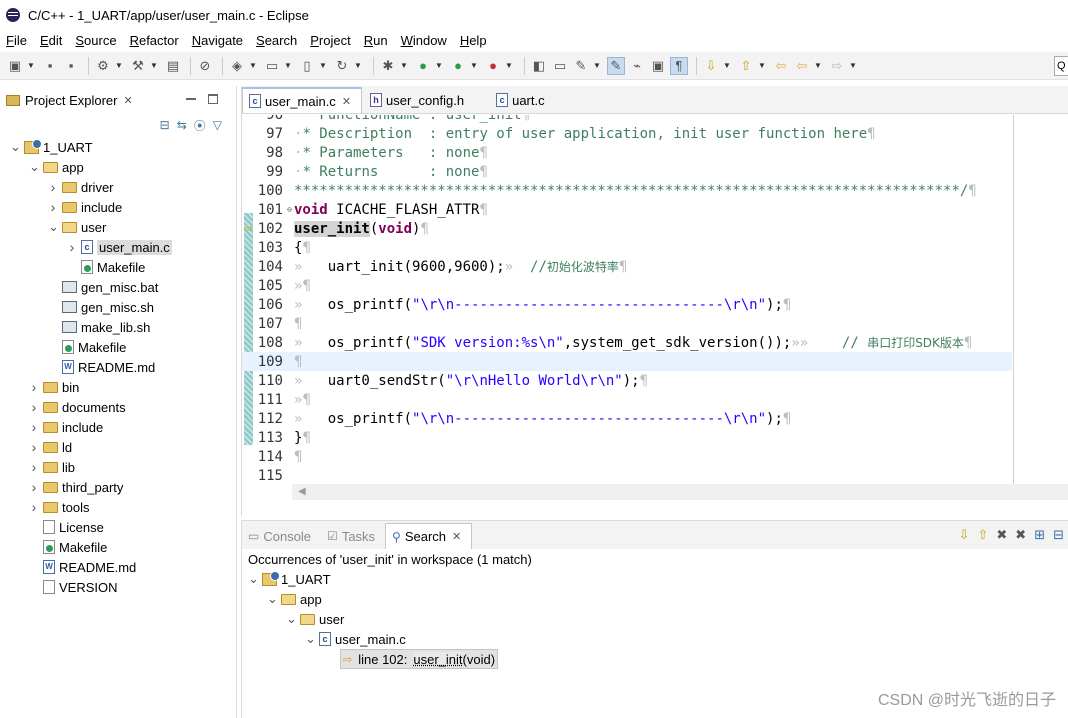 This screenshot has width=1068, height=718. Describe the element at coordinates (539, 66) in the screenshot. I see `open-type-icon: ◧` at that location.